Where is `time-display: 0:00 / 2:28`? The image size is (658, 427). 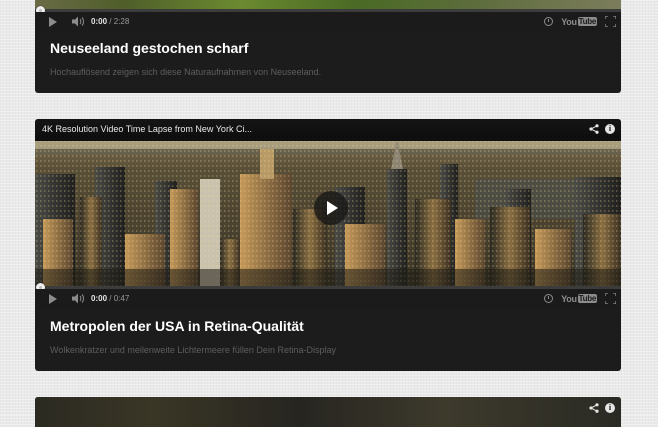 time-display: 0:00 / 2:28 is located at coordinates (110, 21).